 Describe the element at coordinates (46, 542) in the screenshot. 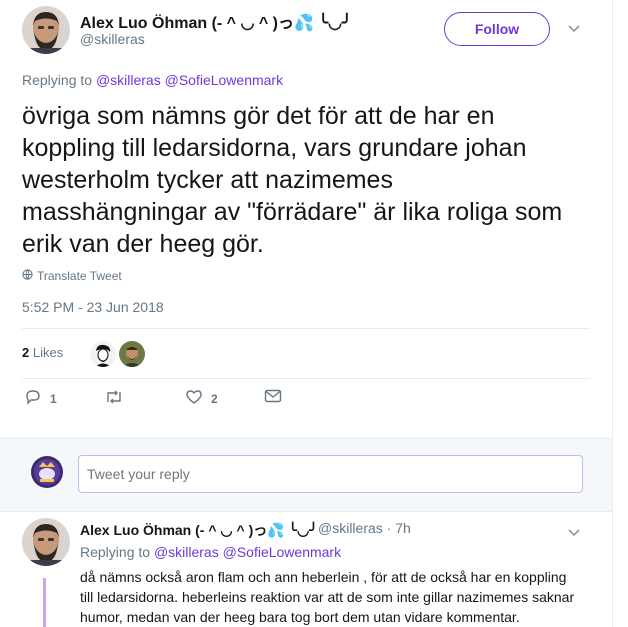

I see `reply-author-avatar` at that location.